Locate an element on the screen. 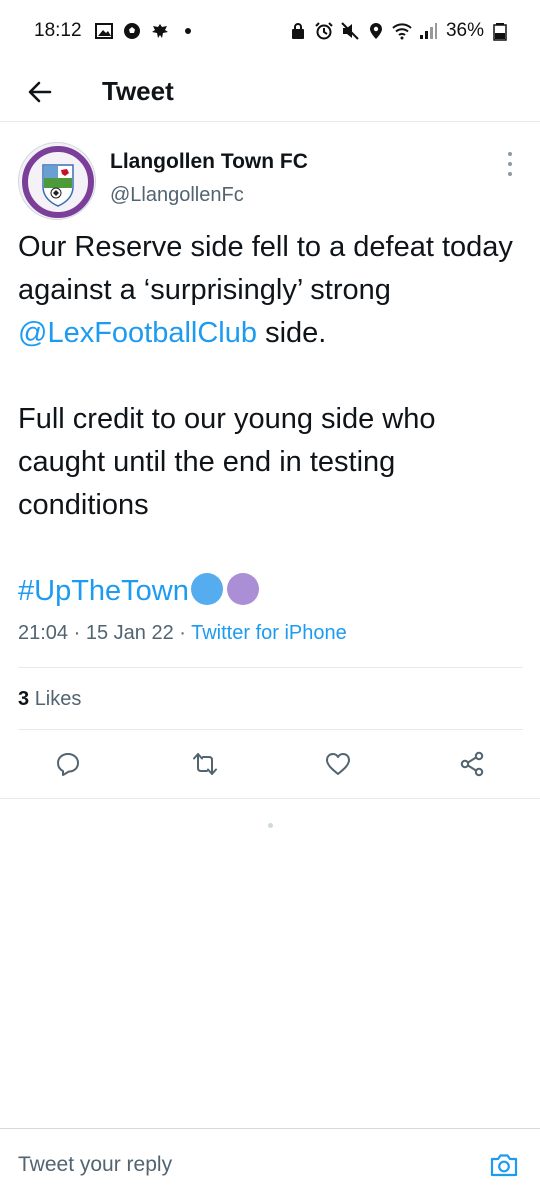 The image size is (540, 1200). camera-icon is located at coordinates (504, 1165).